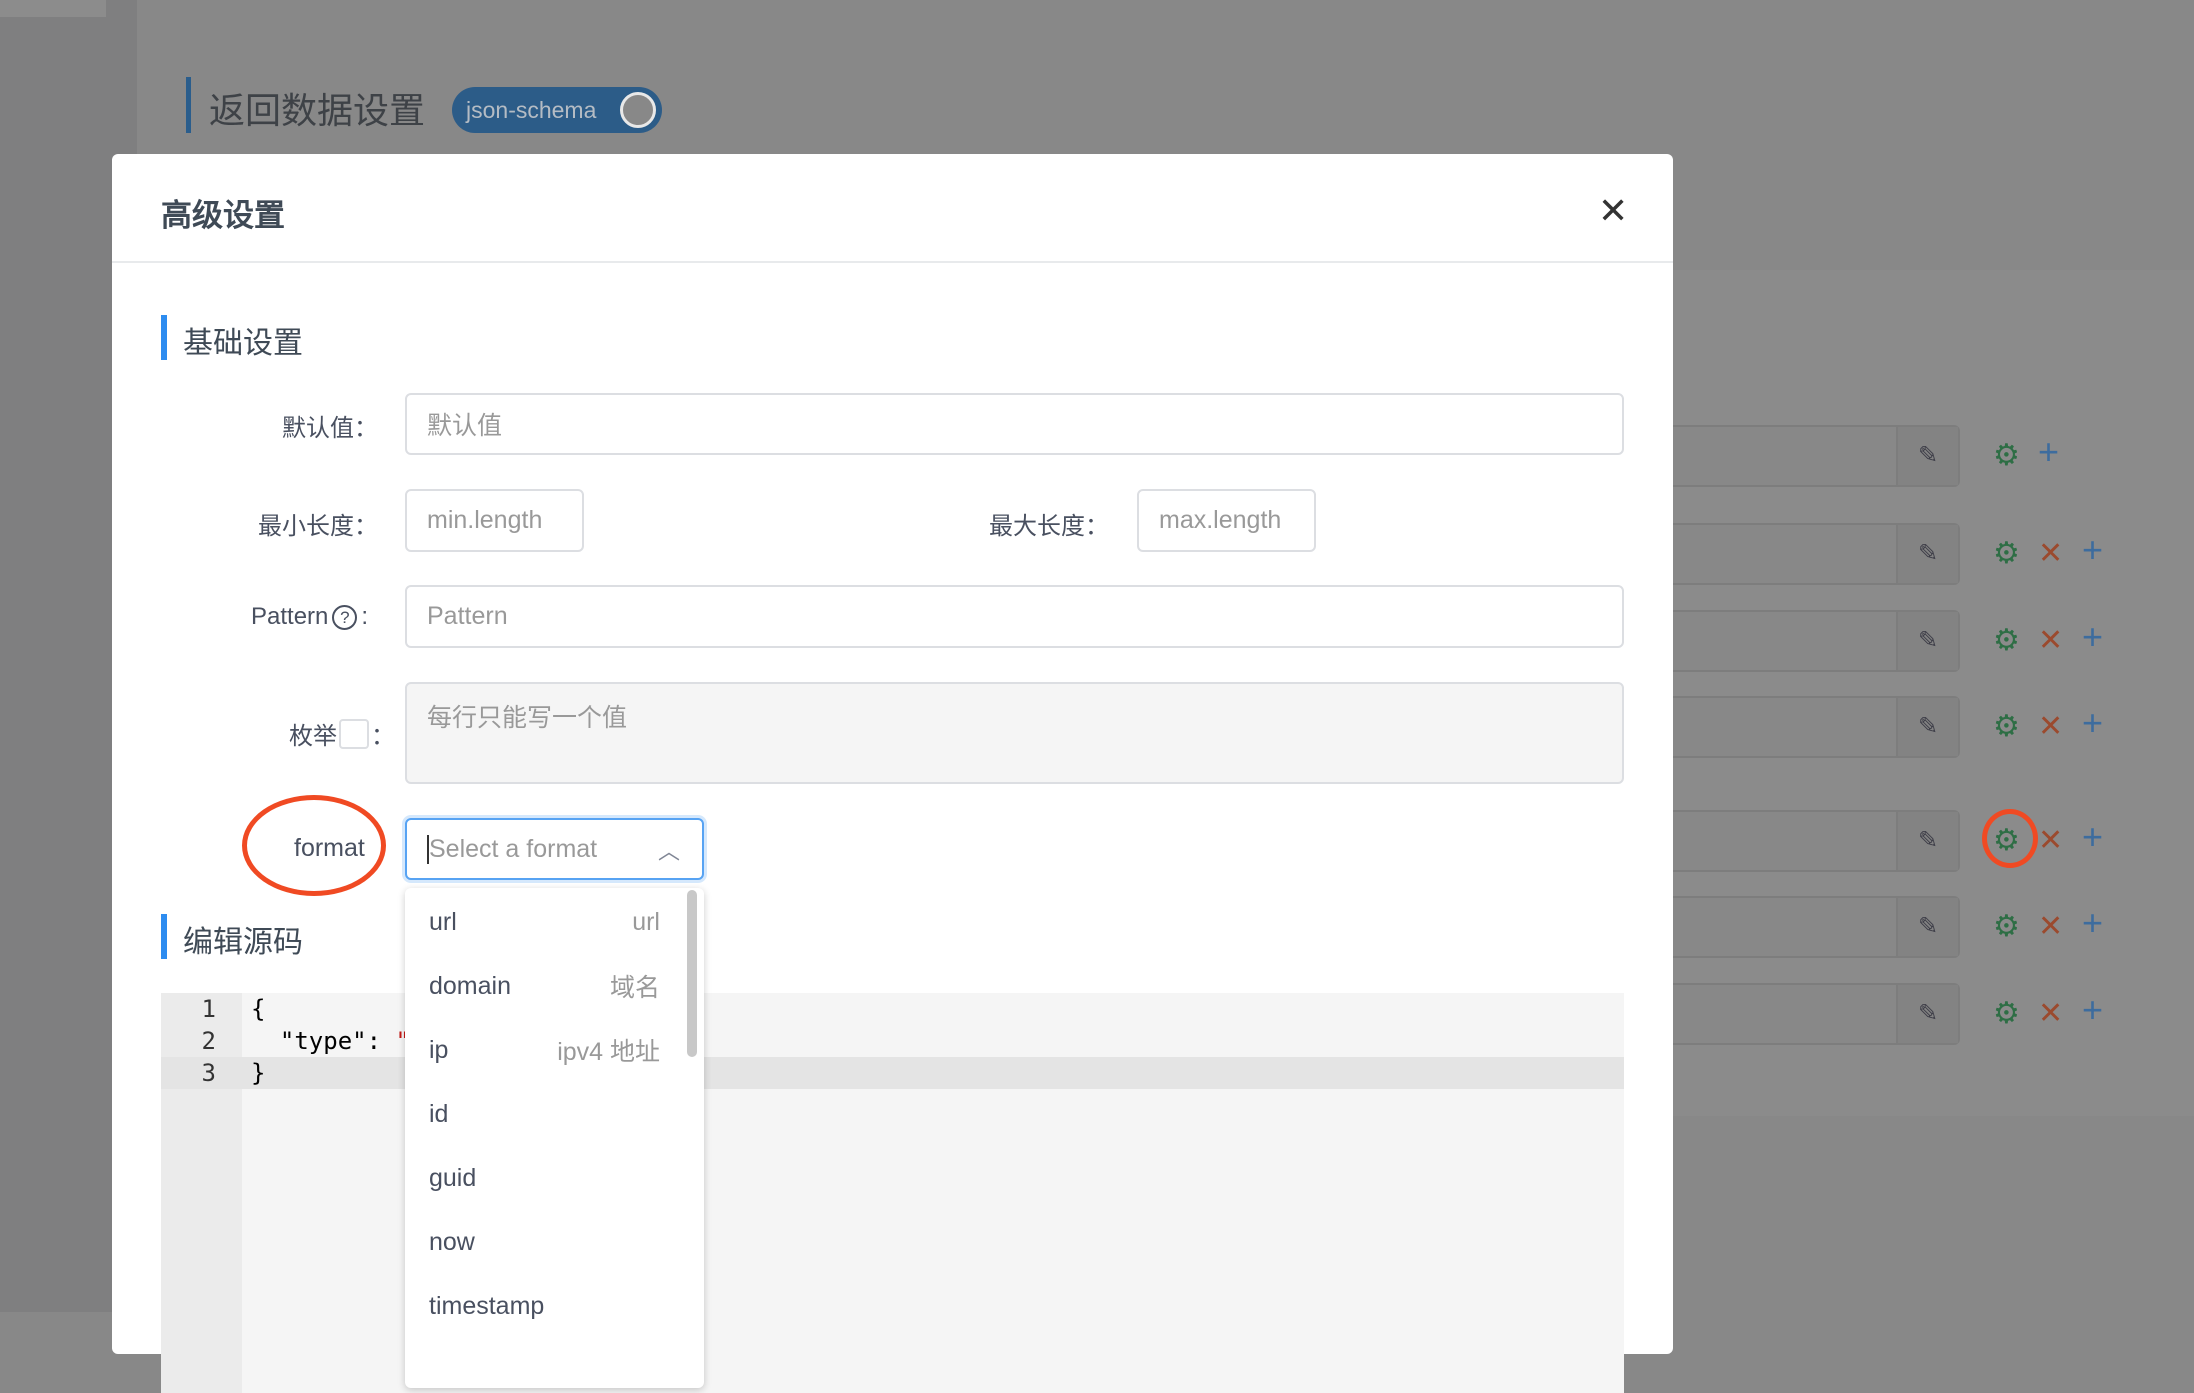 This screenshot has height=1393, width=2194. Describe the element at coordinates (323, 1041) in the screenshot. I see `code-text: "type":` at that location.